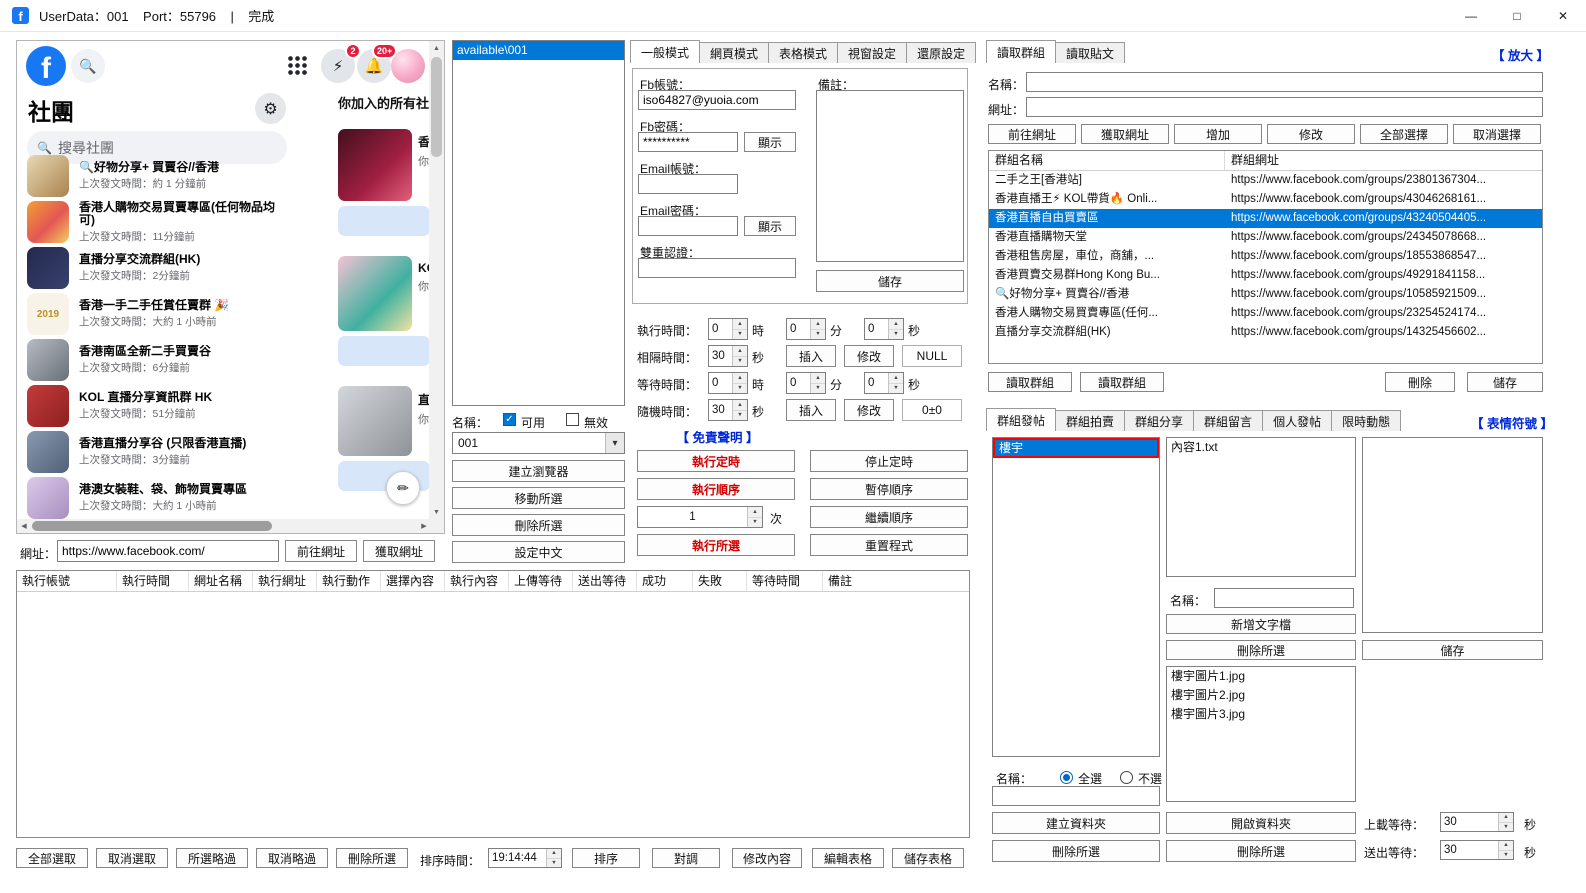 The image size is (1586, 893). Describe the element at coordinates (221, 581) in the screenshot. I see `column-header: 網址名稱` at that location.